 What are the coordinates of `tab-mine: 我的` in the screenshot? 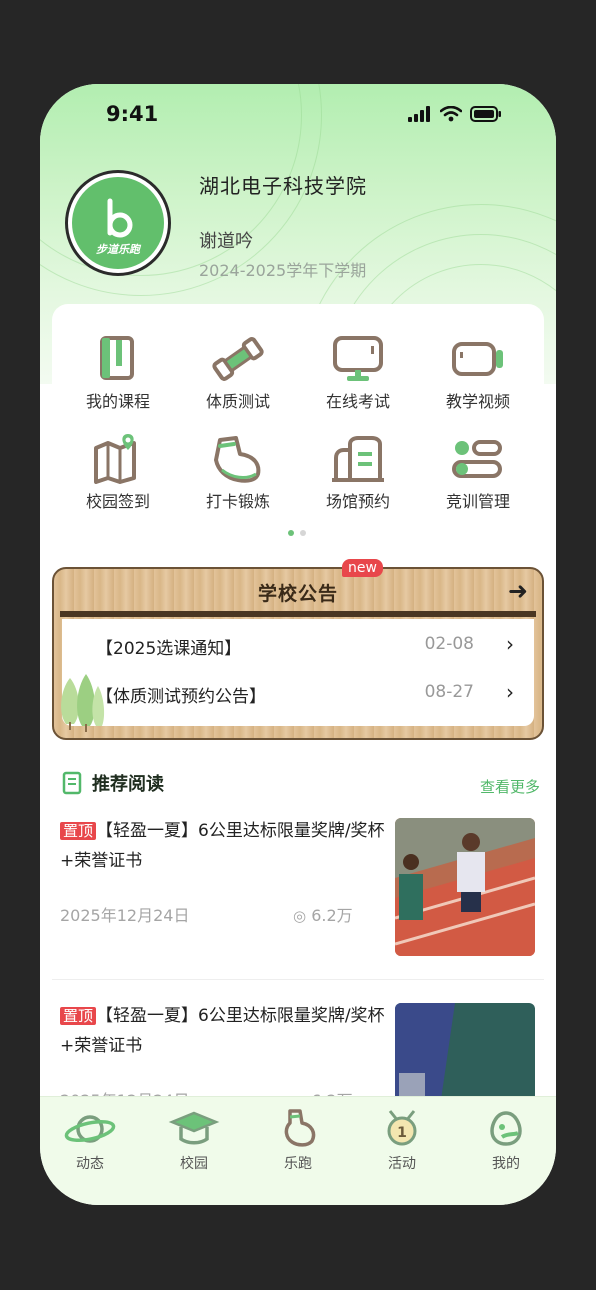 It's located at (506, 1141).